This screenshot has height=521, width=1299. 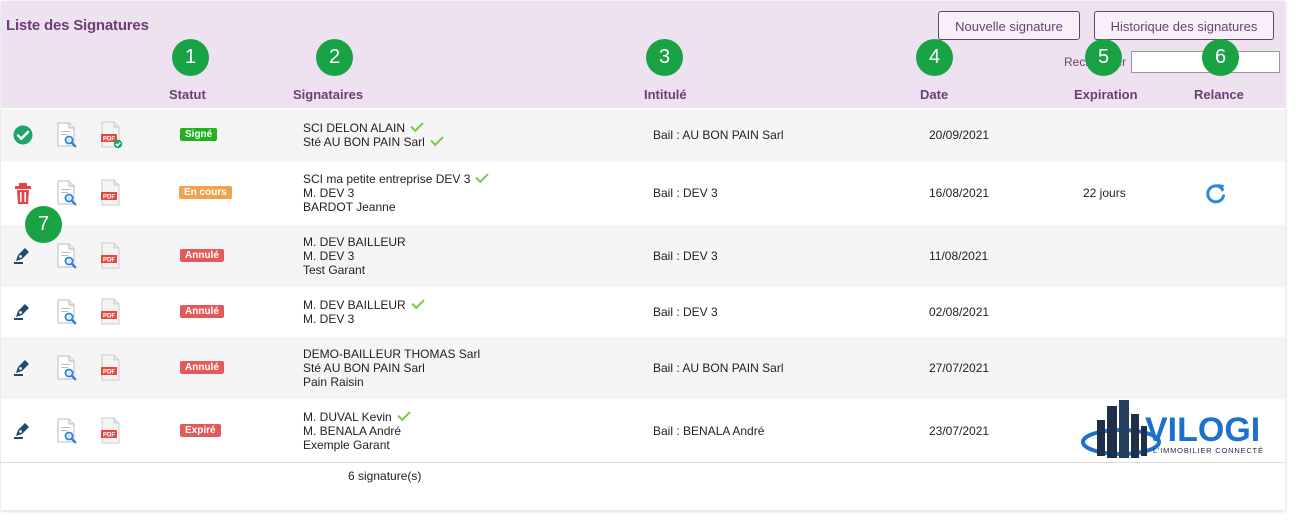 I want to click on status-badge: En cours, so click(x=205, y=192).